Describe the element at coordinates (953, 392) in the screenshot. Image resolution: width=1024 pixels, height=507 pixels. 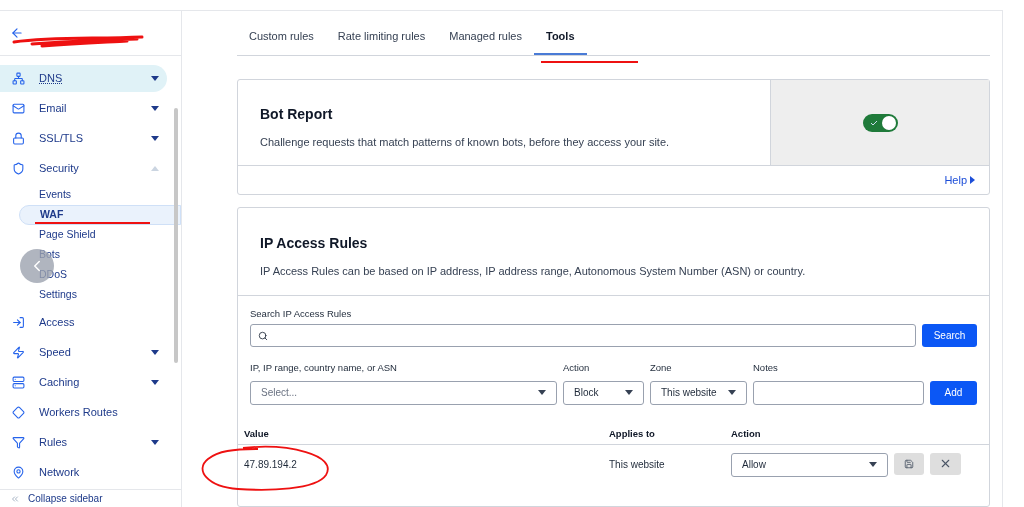
I see `add-button: Add` at that location.